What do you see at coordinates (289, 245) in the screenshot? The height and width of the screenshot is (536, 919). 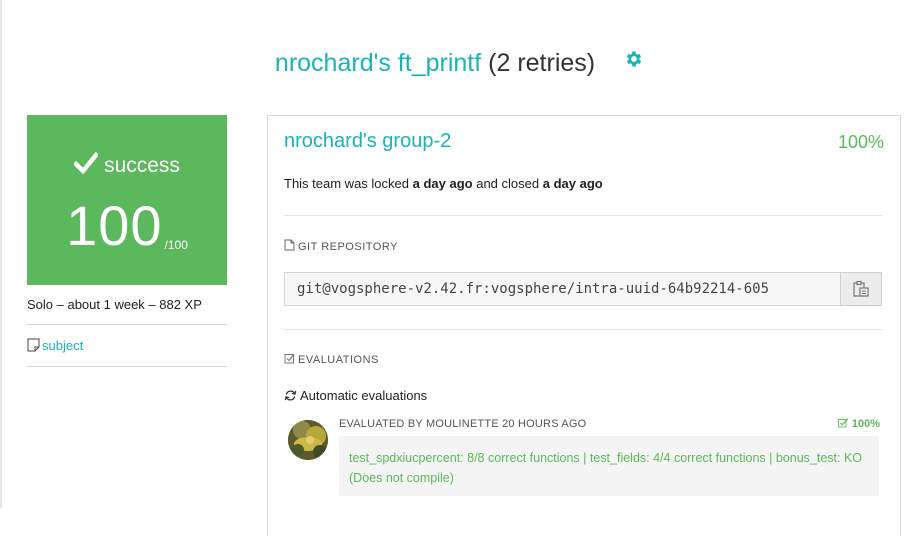 I see `file-icon` at bounding box center [289, 245].